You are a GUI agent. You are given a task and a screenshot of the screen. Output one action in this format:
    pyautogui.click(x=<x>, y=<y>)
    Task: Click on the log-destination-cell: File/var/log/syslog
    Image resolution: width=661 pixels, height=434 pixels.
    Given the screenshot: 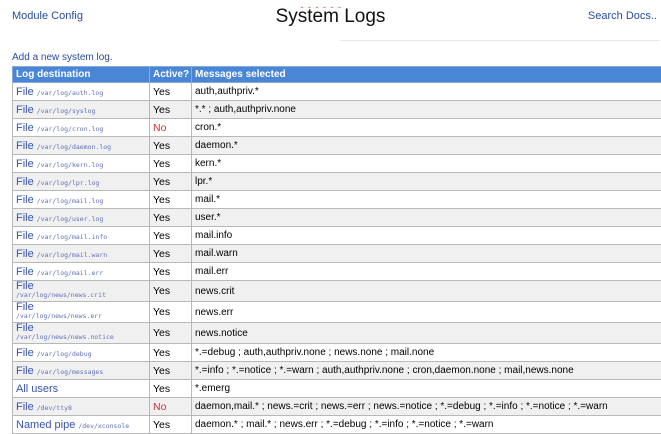 What is the action you would take?
    pyautogui.click(x=81, y=110)
    